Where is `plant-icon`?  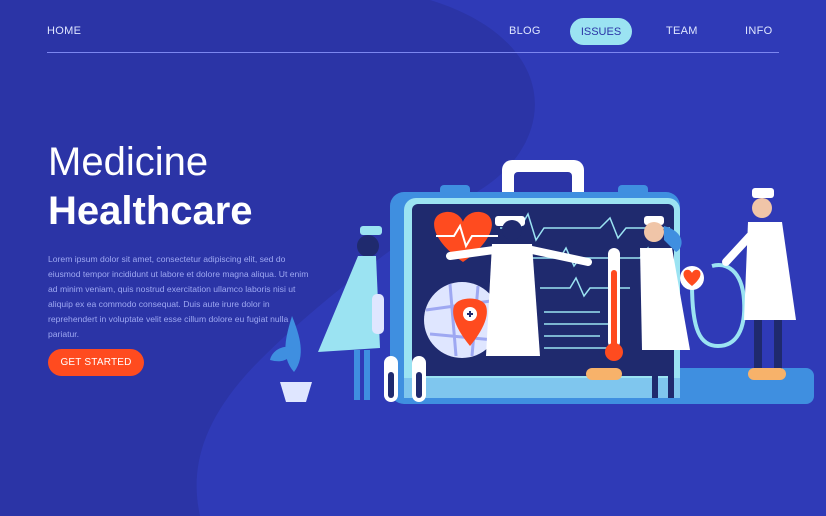
plant-icon is located at coordinates (291, 359).